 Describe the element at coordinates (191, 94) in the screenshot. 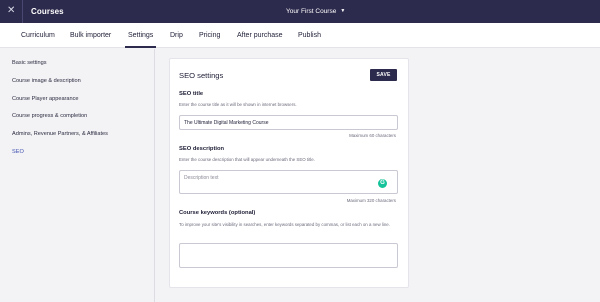

I see `seo-title-label: SEO title` at that location.